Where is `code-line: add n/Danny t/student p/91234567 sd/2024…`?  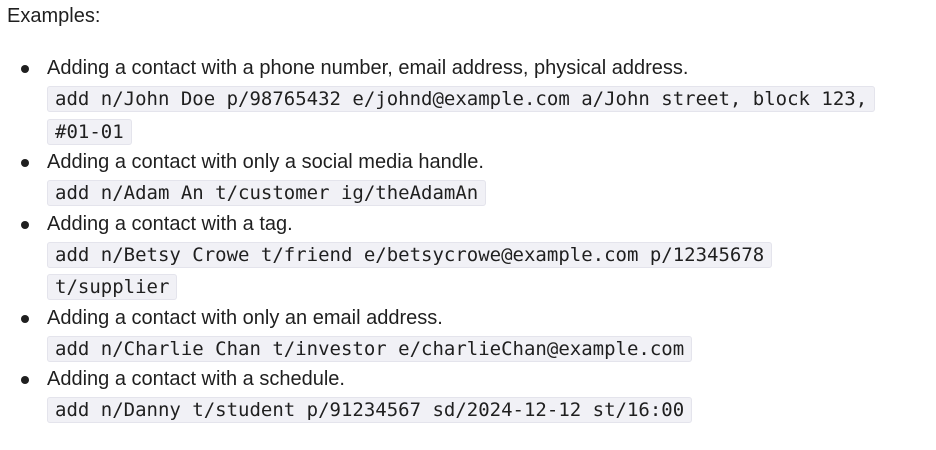
code-line: add n/Danny t/student p/91234567 sd/2024… is located at coordinates (491, 410).